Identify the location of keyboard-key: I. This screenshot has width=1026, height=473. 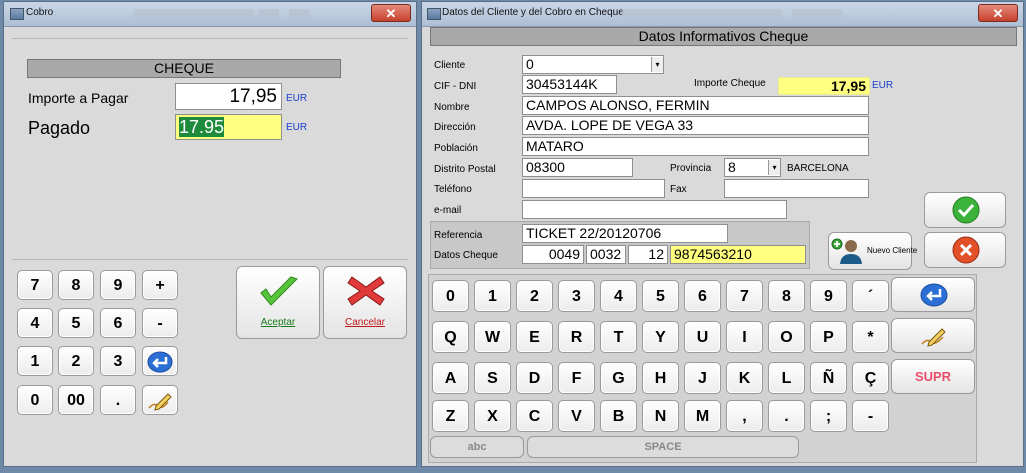
(744, 337).